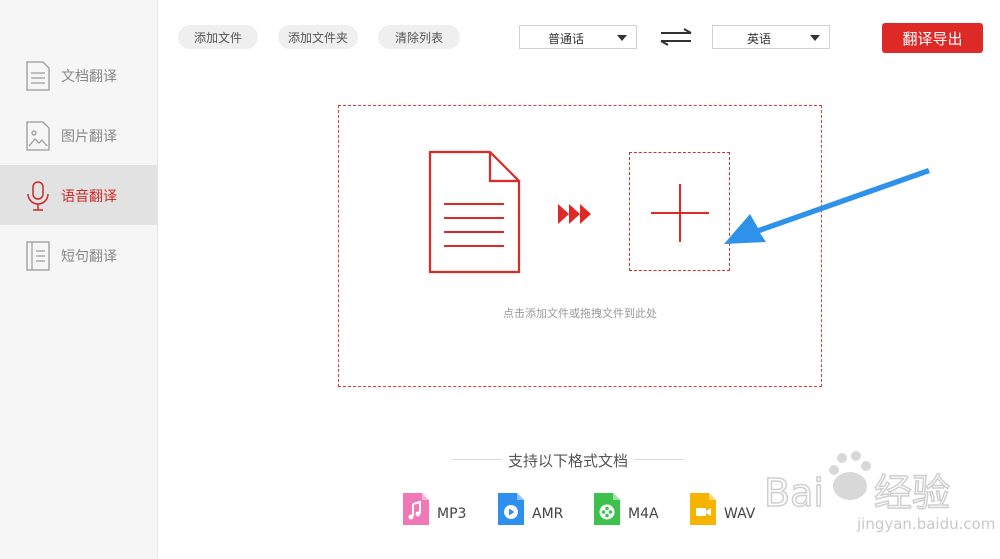 This screenshot has height=559, width=1000. I want to click on translate-export-button: 翻译导出, so click(932, 38).